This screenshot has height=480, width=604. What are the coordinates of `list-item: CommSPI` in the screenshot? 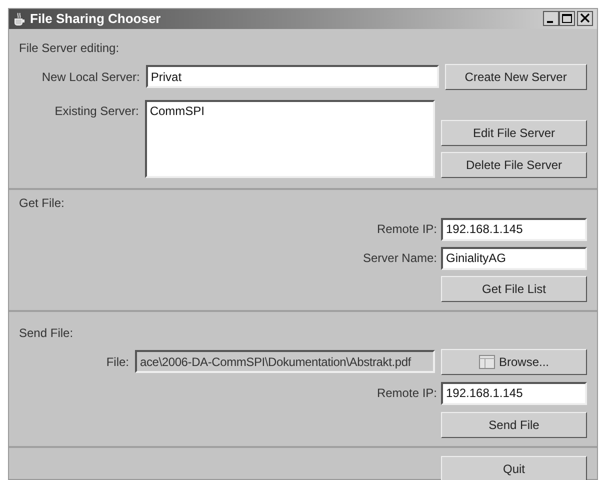 It's located at (177, 111).